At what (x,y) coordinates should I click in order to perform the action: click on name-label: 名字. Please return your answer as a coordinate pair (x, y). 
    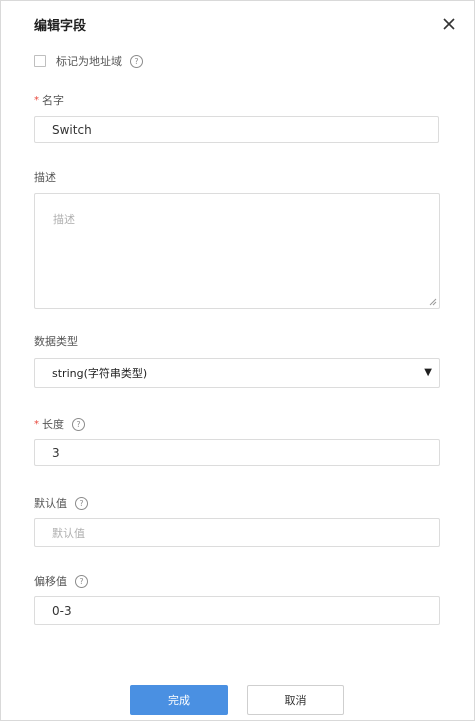
    Looking at the image, I should click on (53, 100).